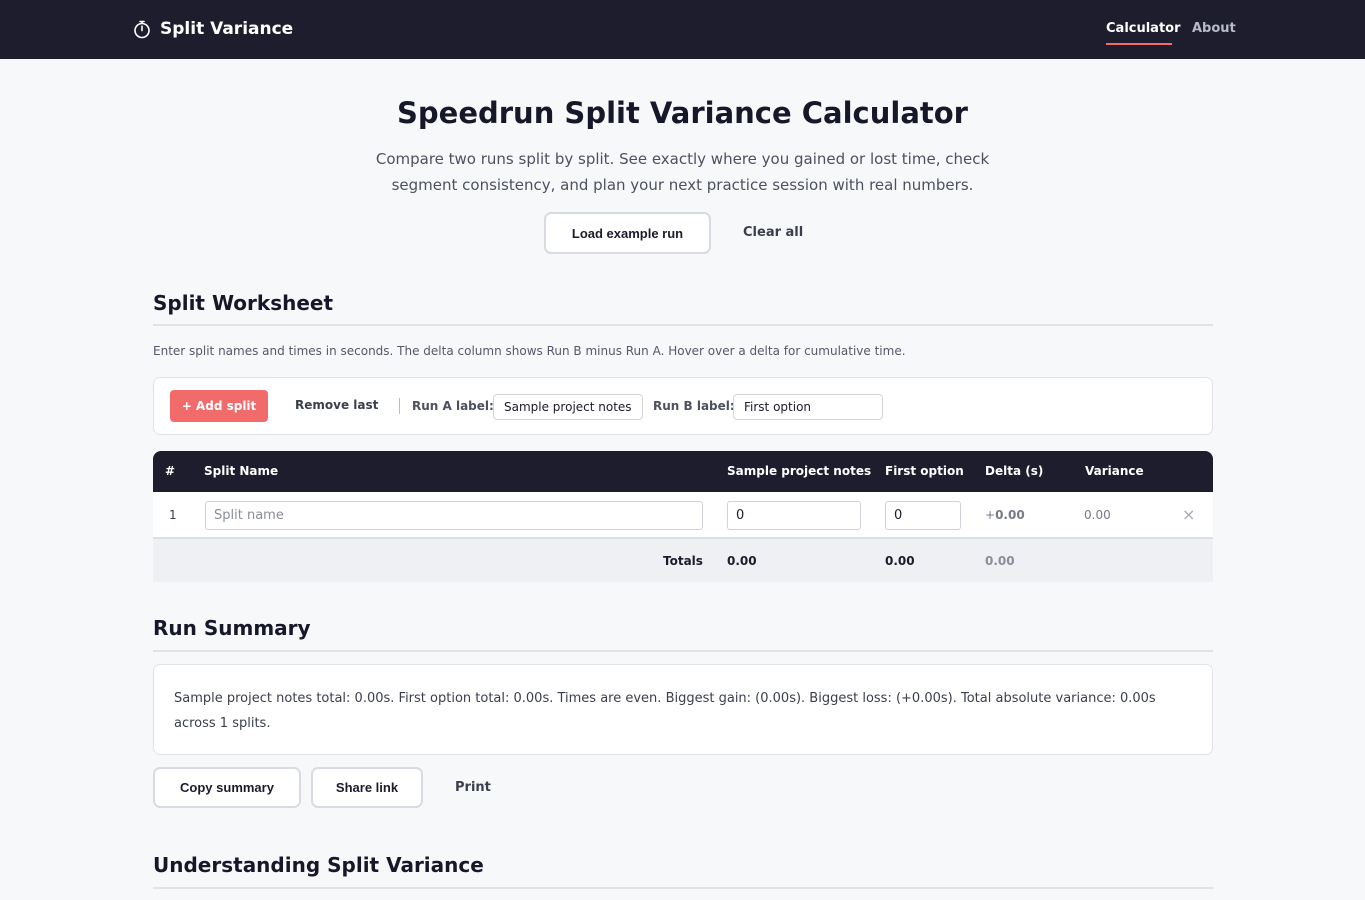 The image size is (1365, 900). Describe the element at coordinates (232, 628) in the screenshot. I see `run-summary-title: Run Summary` at that location.